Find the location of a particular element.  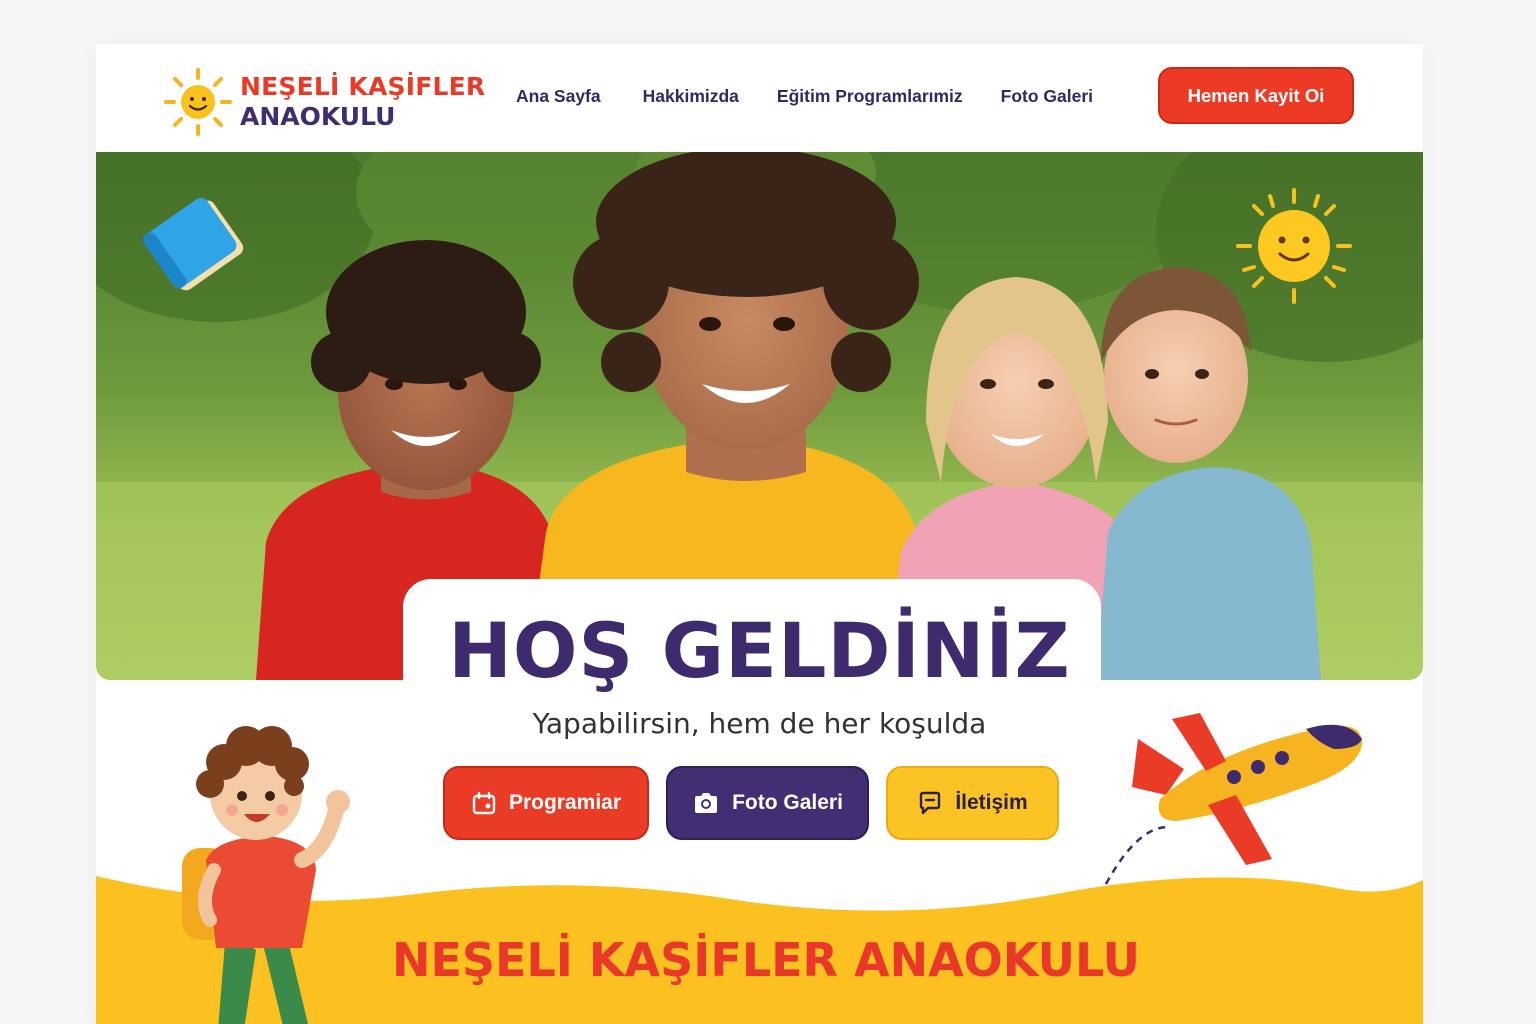

gallery-button: Foto Galeri is located at coordinates (767, 803).